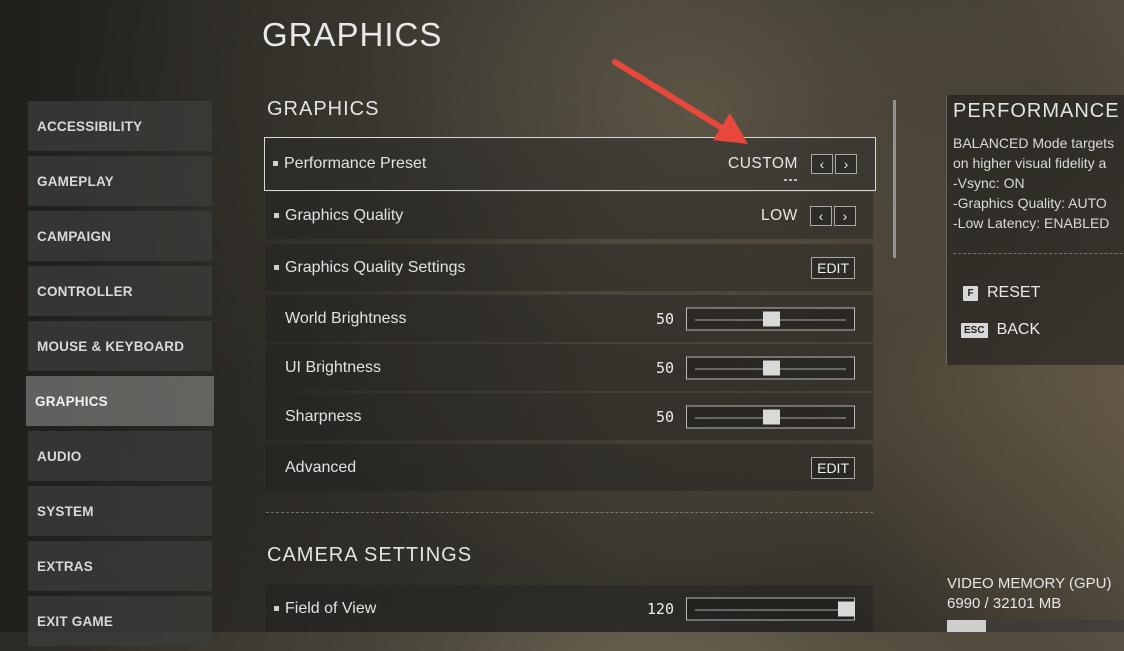  Describe the element at coordinates (331, 608) in the screenshot. I see `field-of-view-label: Field of View` at that location.